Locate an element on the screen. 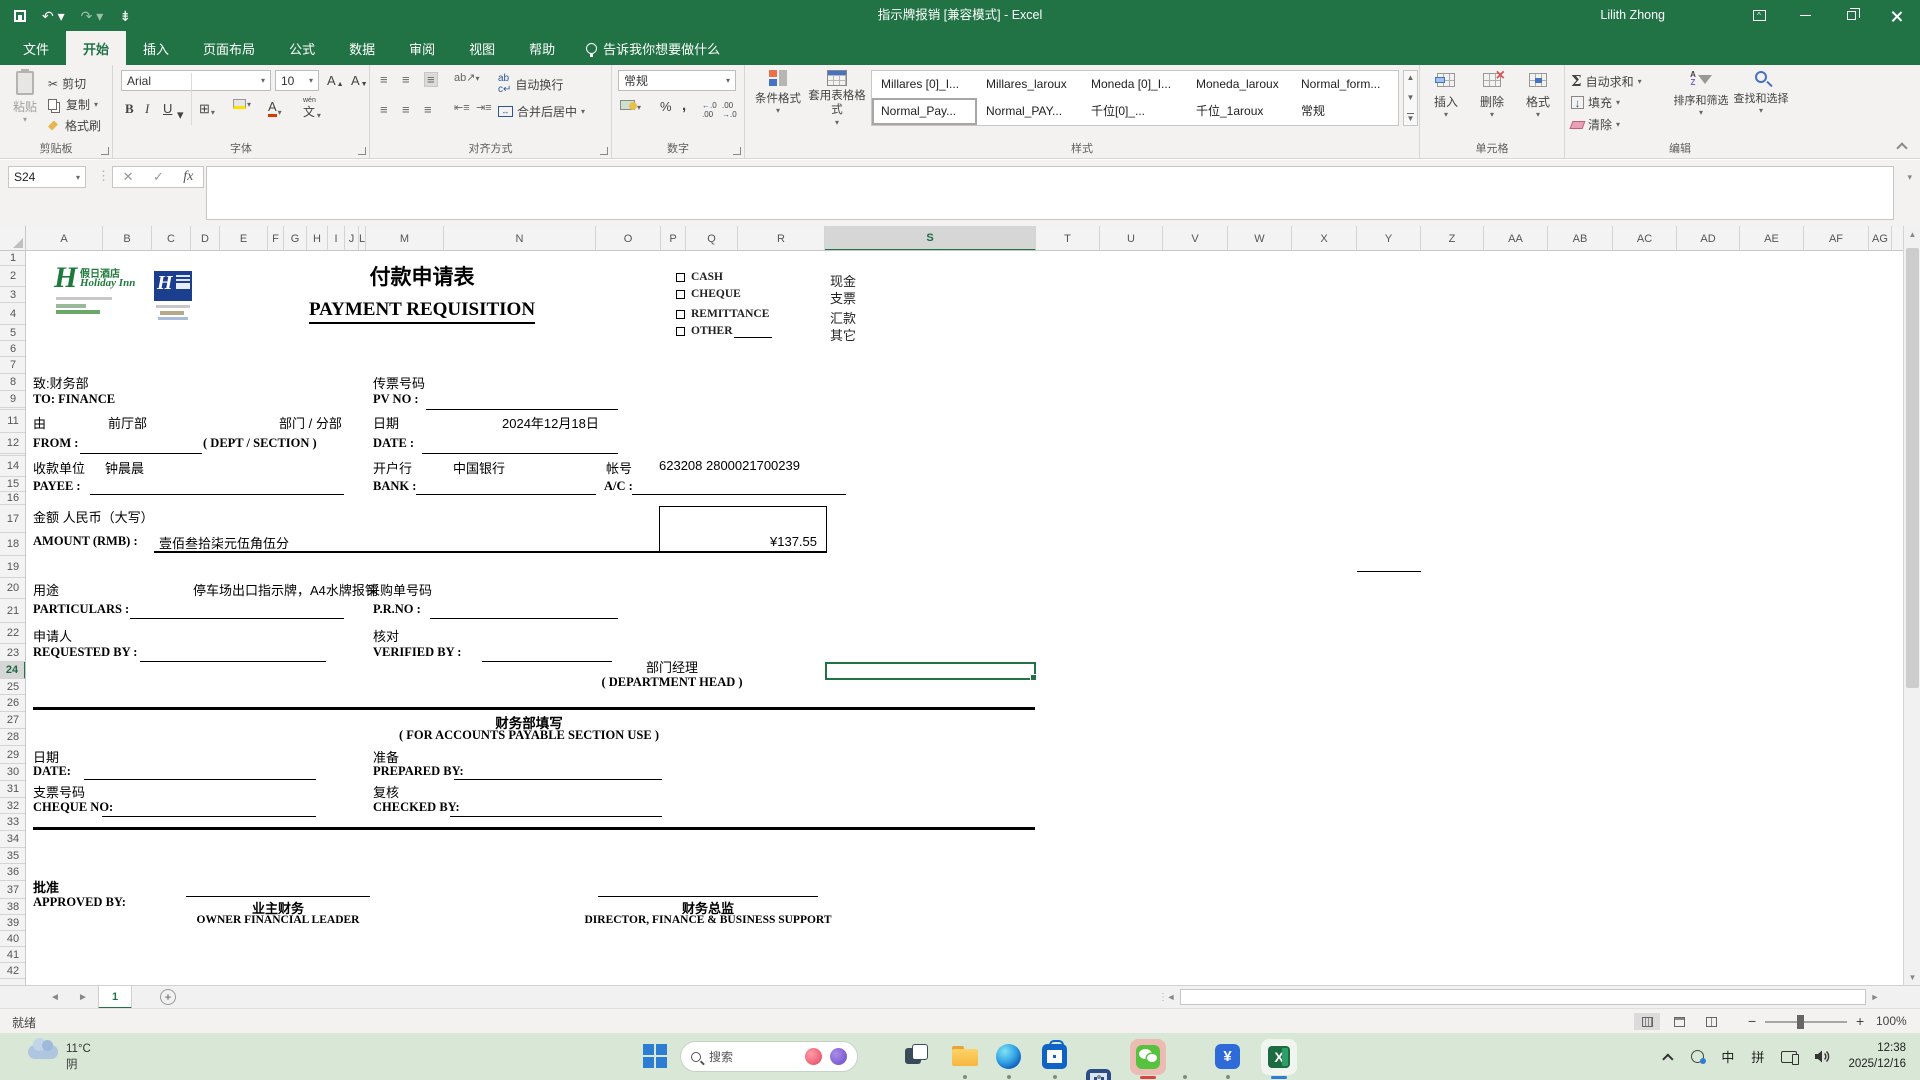  column-header-Z: Z is located at coordinates (1452, 238).